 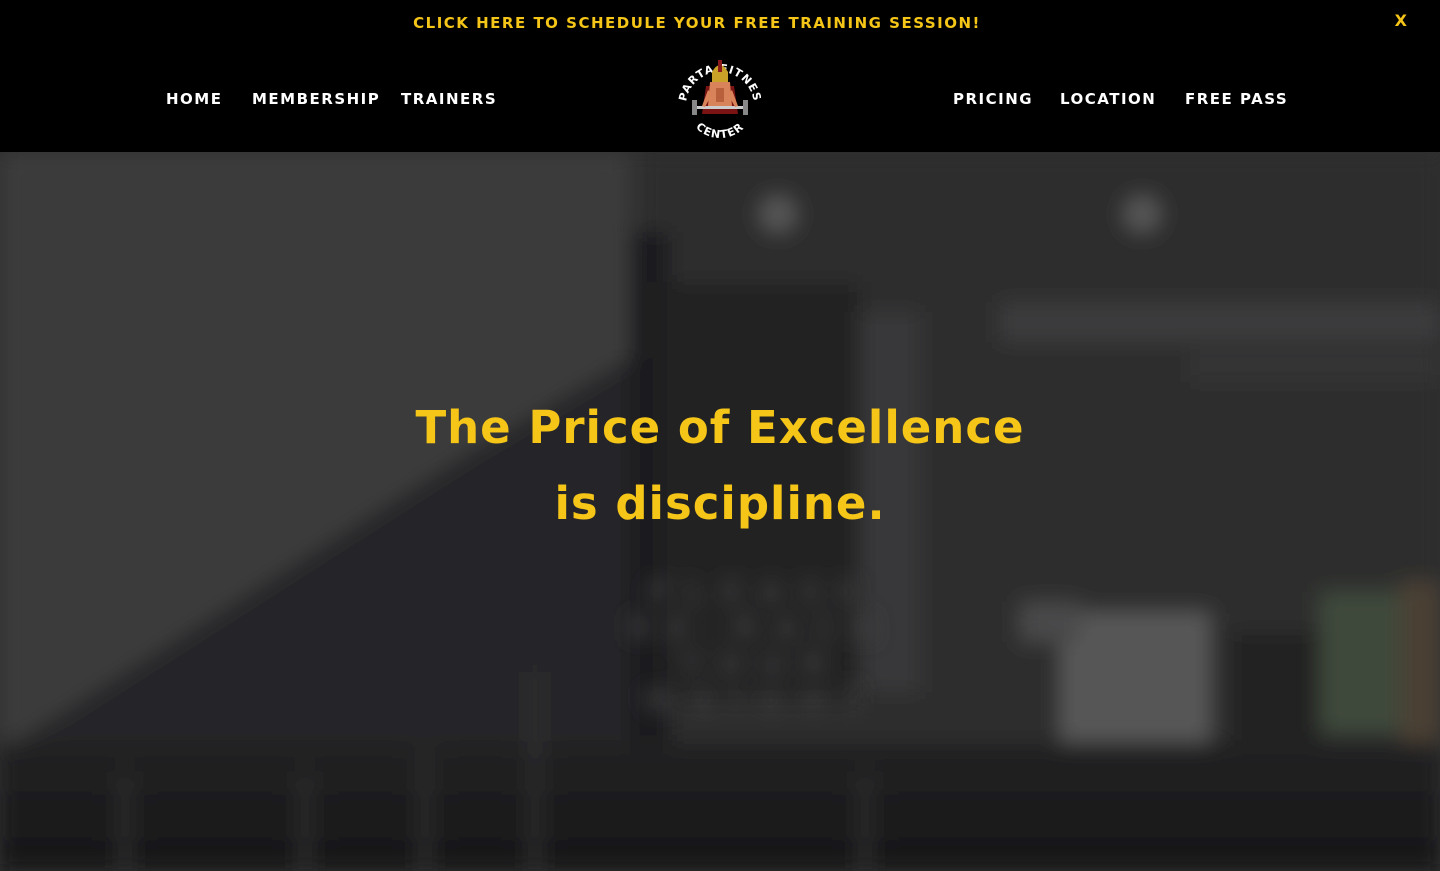 I want to click on nav-location: LOCATION, so click(x=1108, y=99).